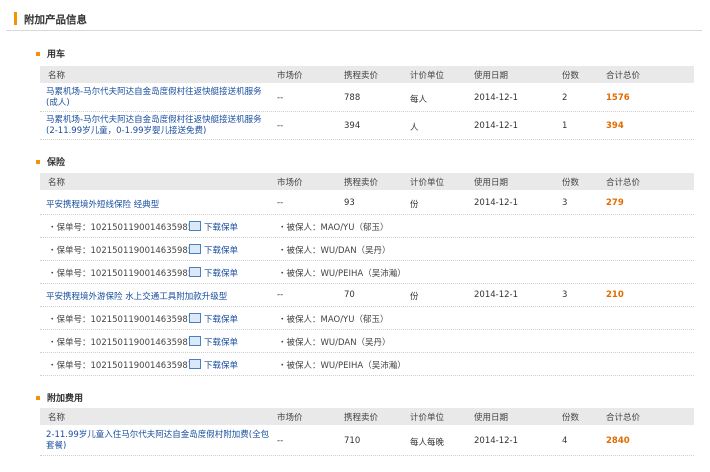  Describe the element at coordinates (352, 98) in the screenshot. I see `price: 788` at that location.